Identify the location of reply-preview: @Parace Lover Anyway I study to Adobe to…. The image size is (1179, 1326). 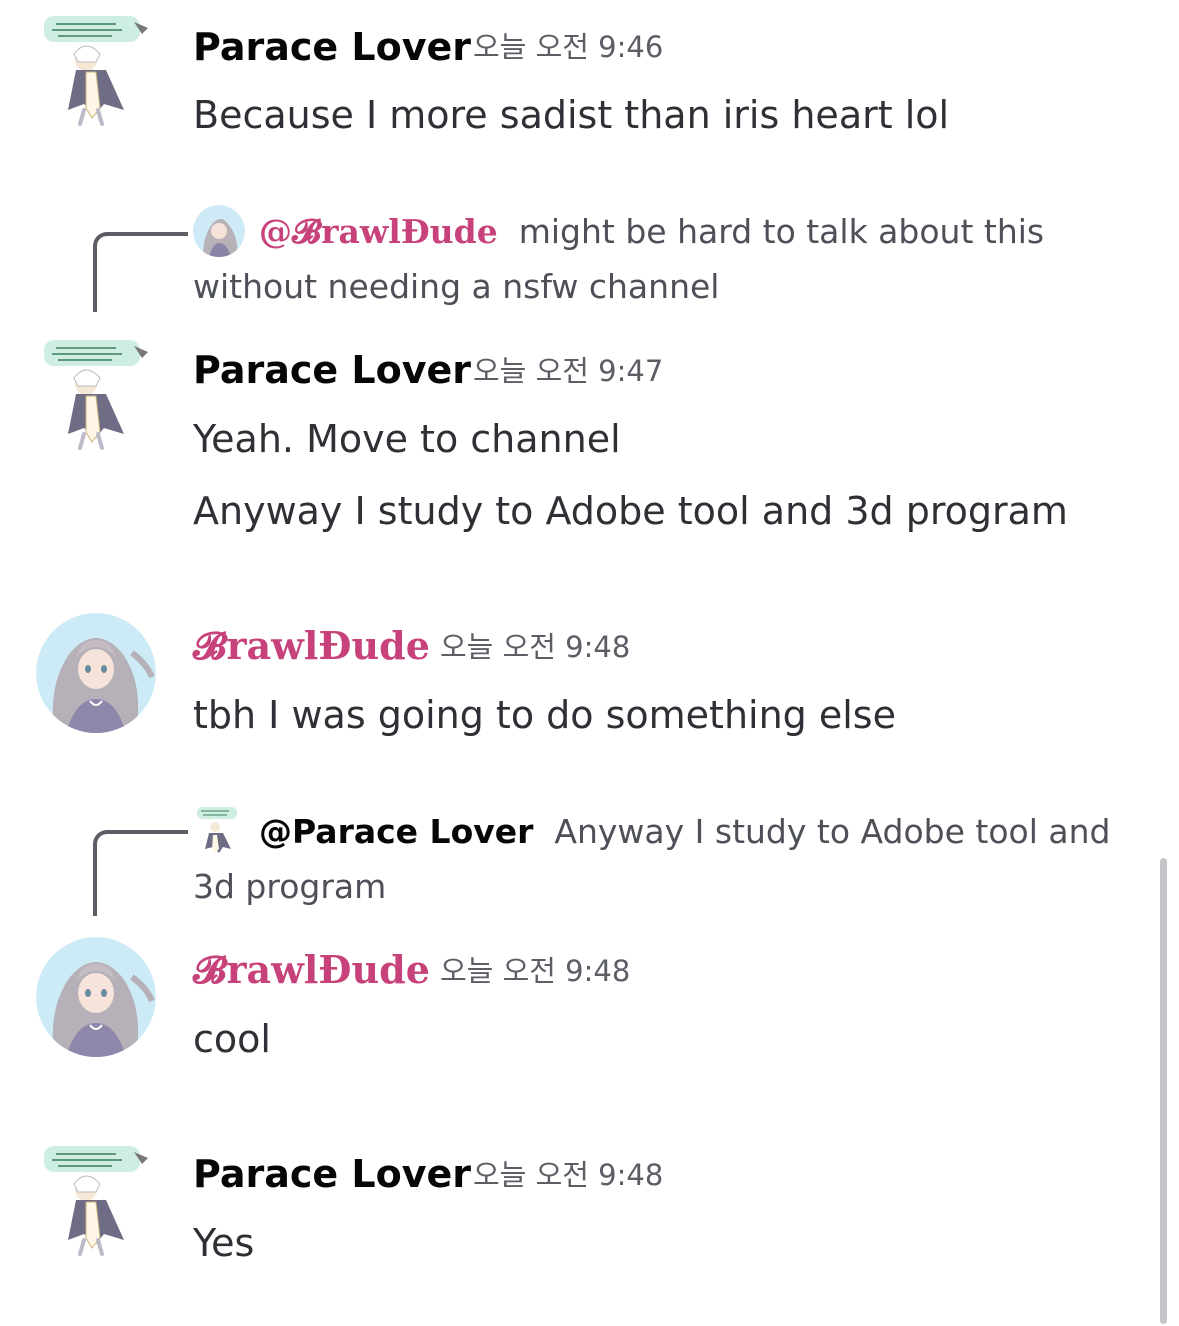
(668, 859).